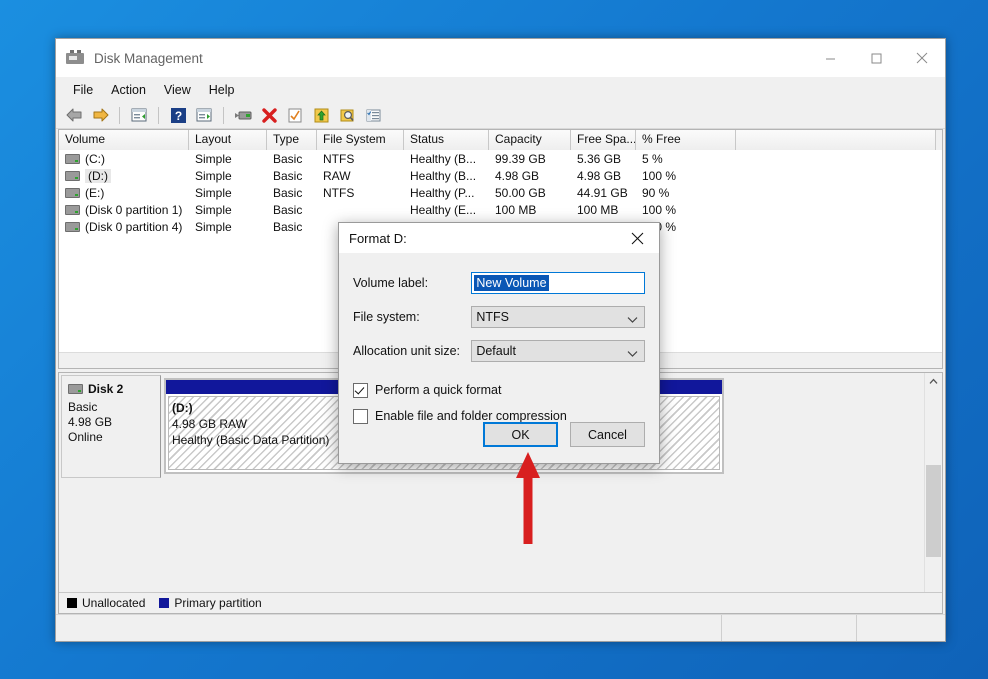 The height and width of the screenshot is (679, 988). Describe the element at coordinates (83, 407) in the screenshot. I see `disk-type: Basic` at that location.